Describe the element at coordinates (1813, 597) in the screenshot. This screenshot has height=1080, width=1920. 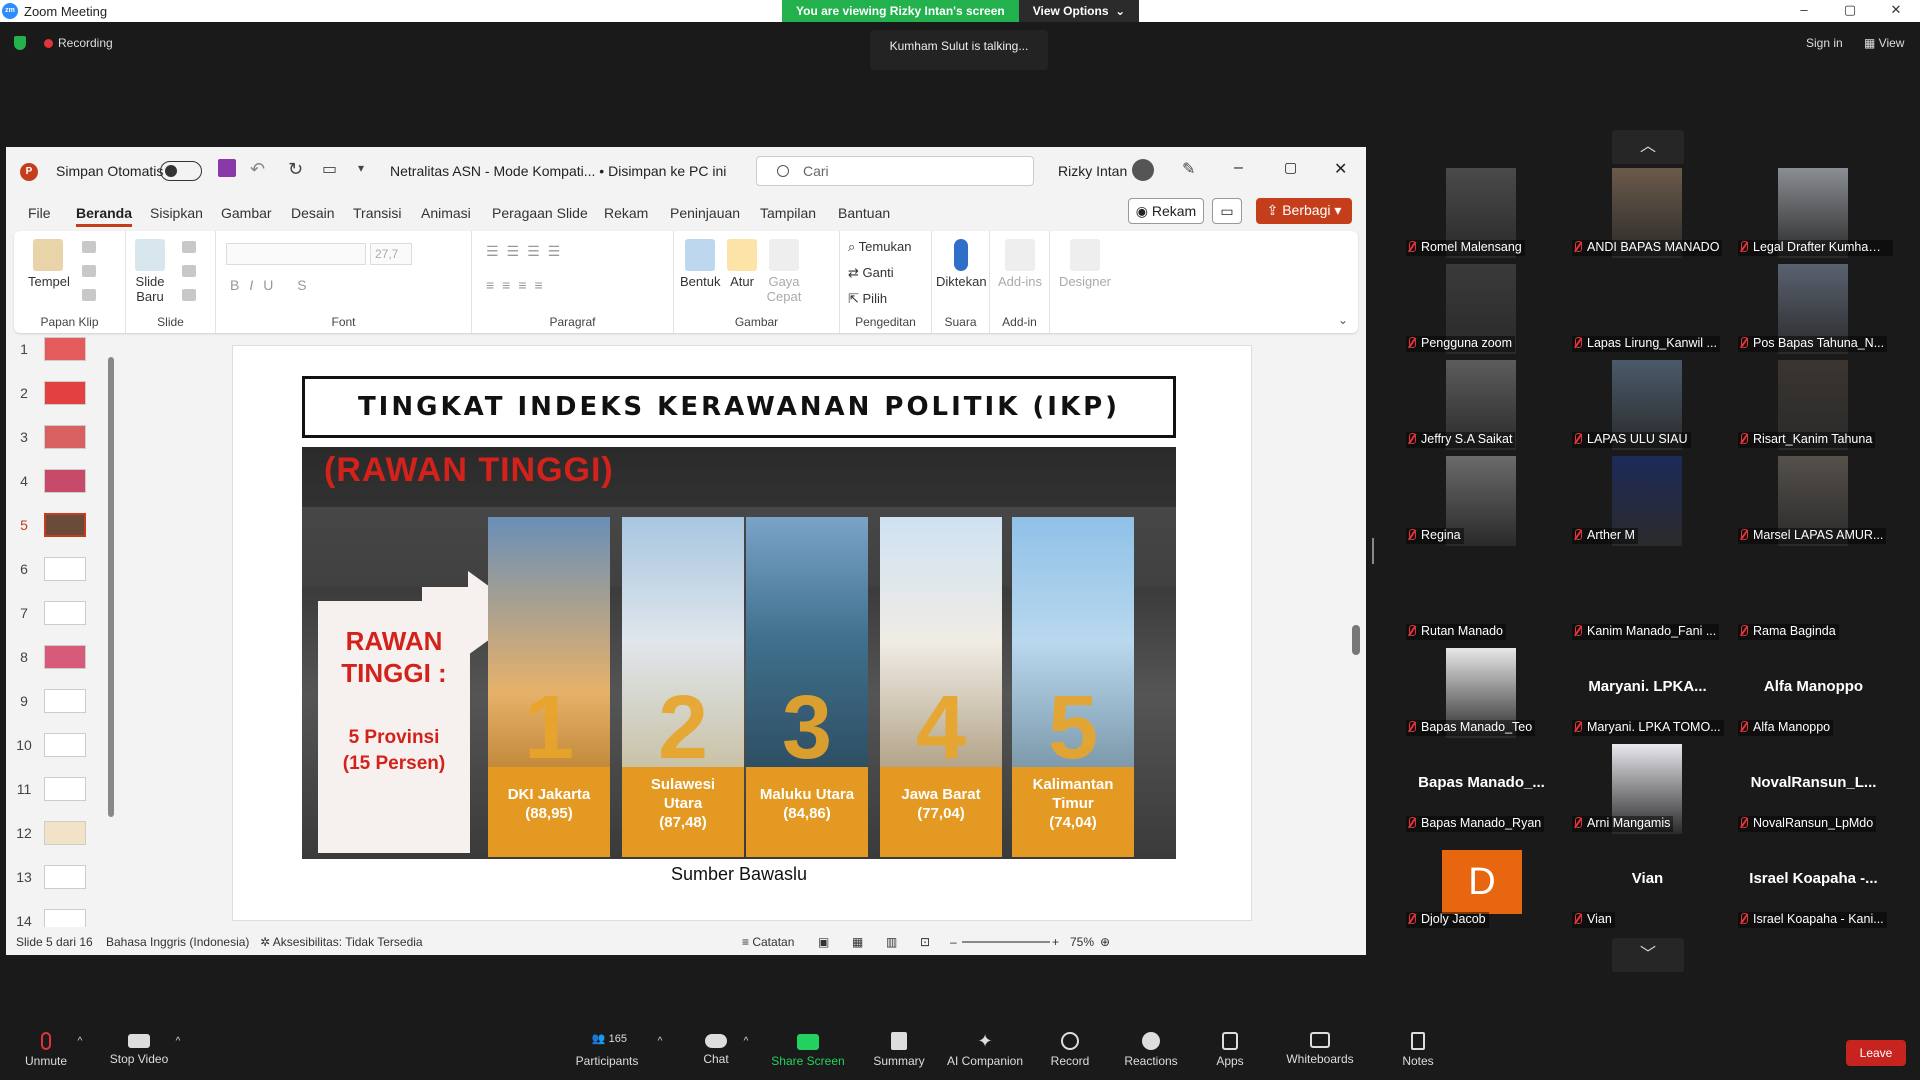
I see `participant-tile: Rama Baginda` at that location.